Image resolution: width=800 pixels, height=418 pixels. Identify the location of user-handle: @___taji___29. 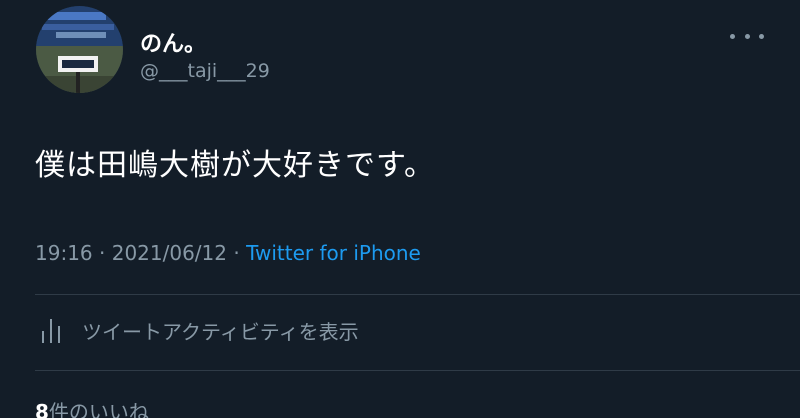
(205, 71).